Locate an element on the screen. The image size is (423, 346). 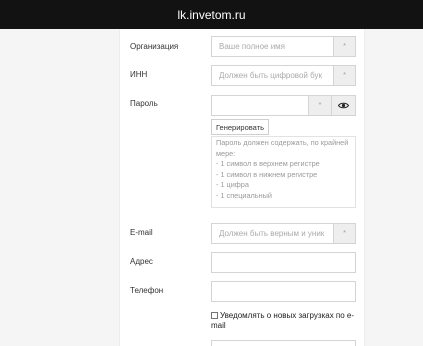
show-password-toggle is located at coordinates (343, 105).